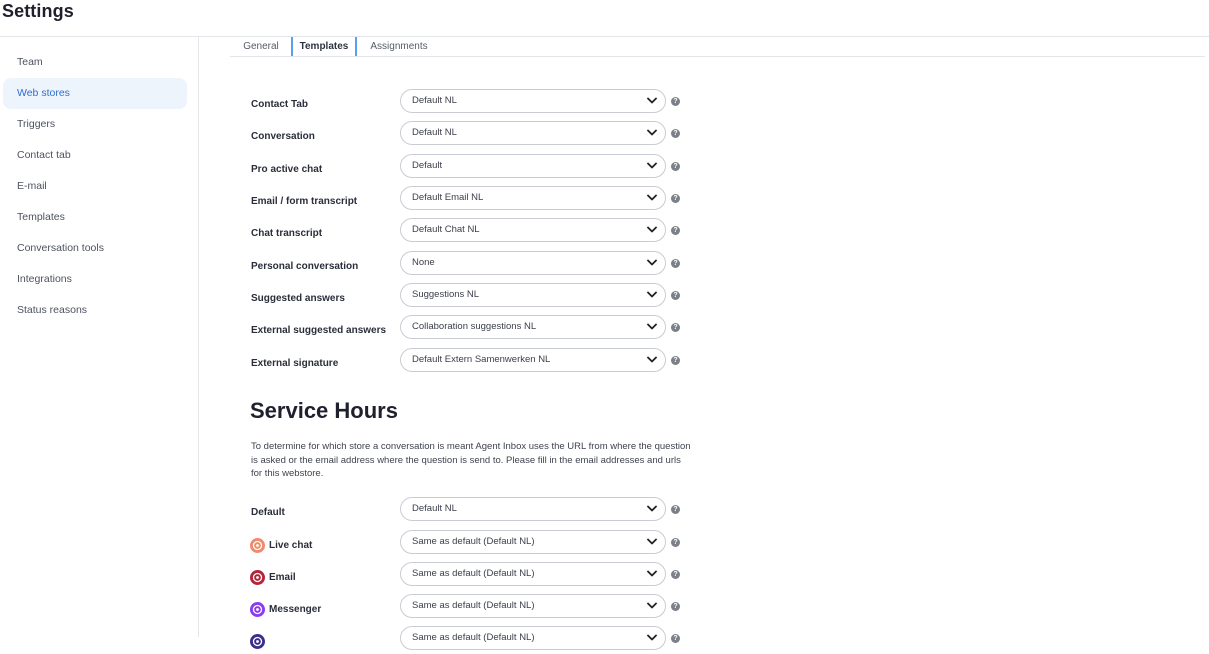 The width and height of the screenshot is (1209, 654). What do you see at coordinates (95, 310) in the screenshot?
I see `sidebar-item-status-reasons: Status reasons` at bounding box center [95, 310].